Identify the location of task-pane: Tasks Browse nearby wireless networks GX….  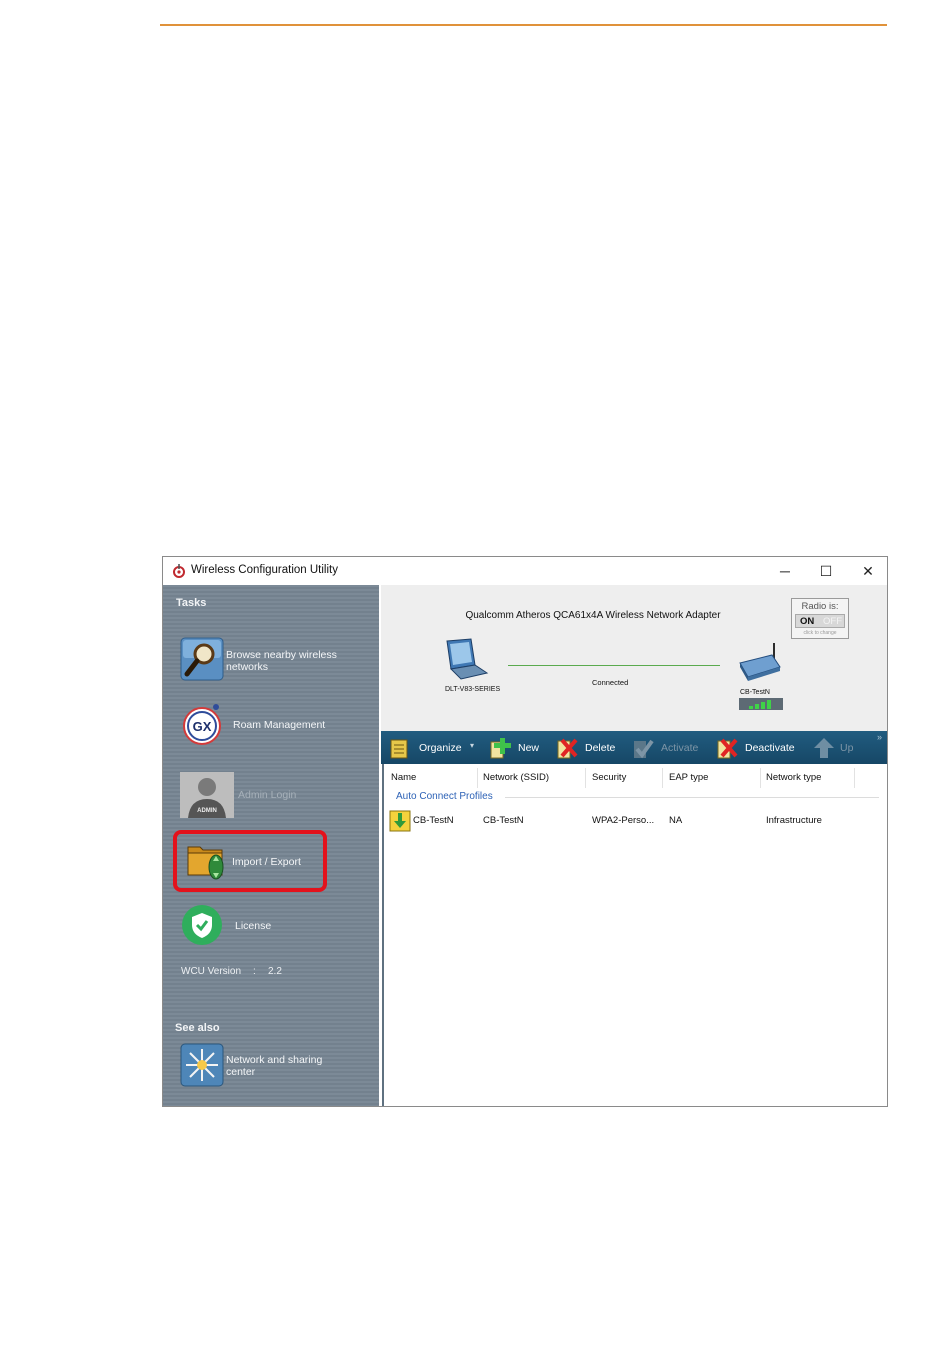
(271, 845).